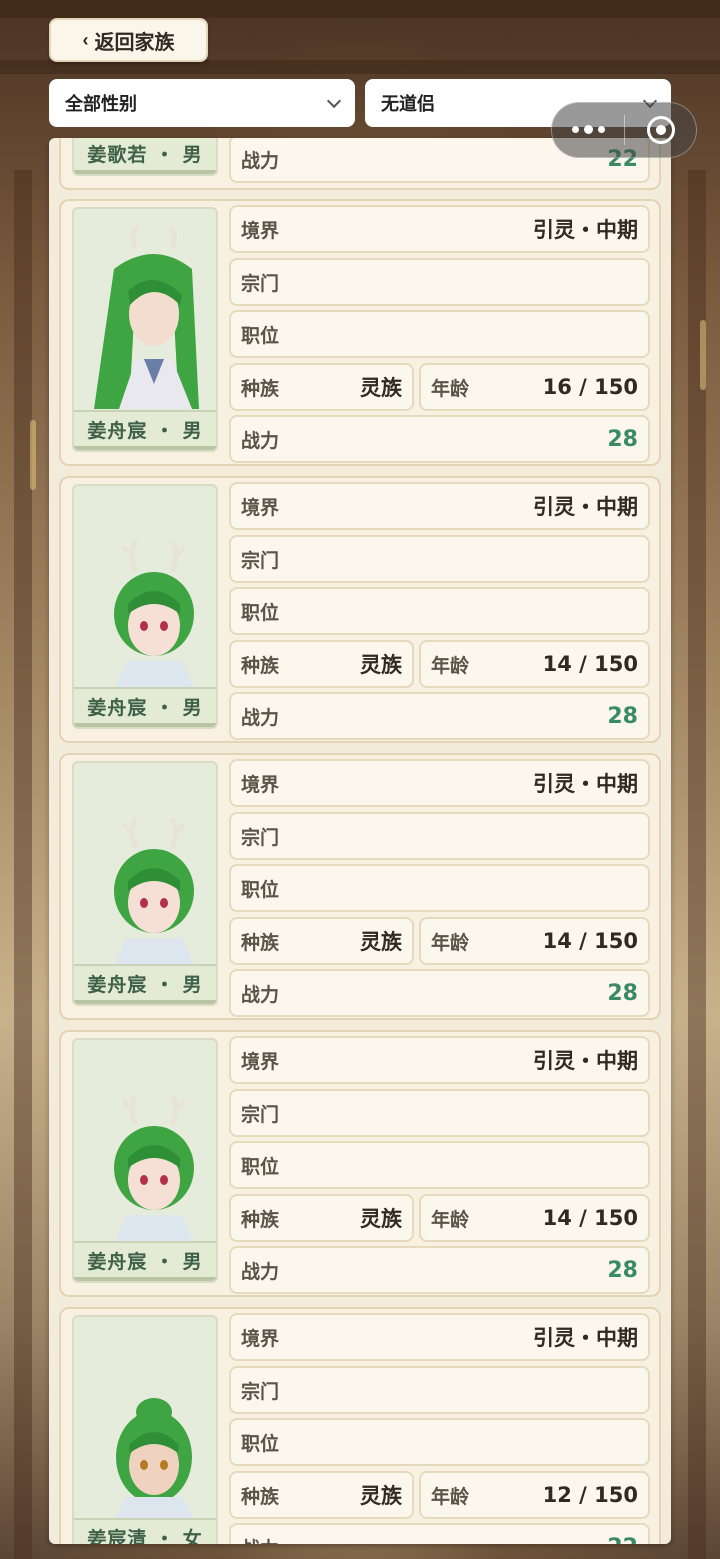 This screenshot has width=720, height=1559. What do you see at coordinates (588, 129) in the screenshot?
I see `more-dots-icon` at bounding box center [588, 129].